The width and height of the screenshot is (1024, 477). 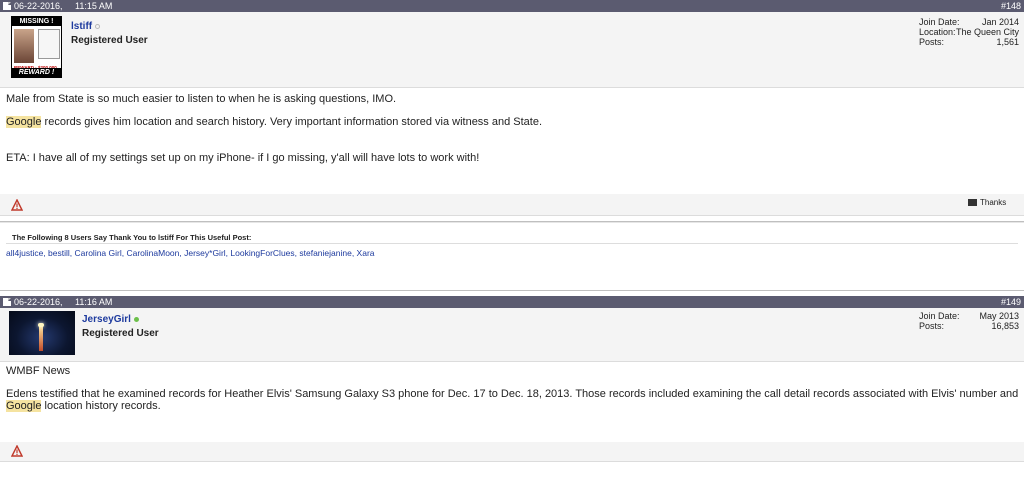 I want to click on online-status-icon, so click(x=136, y=319).